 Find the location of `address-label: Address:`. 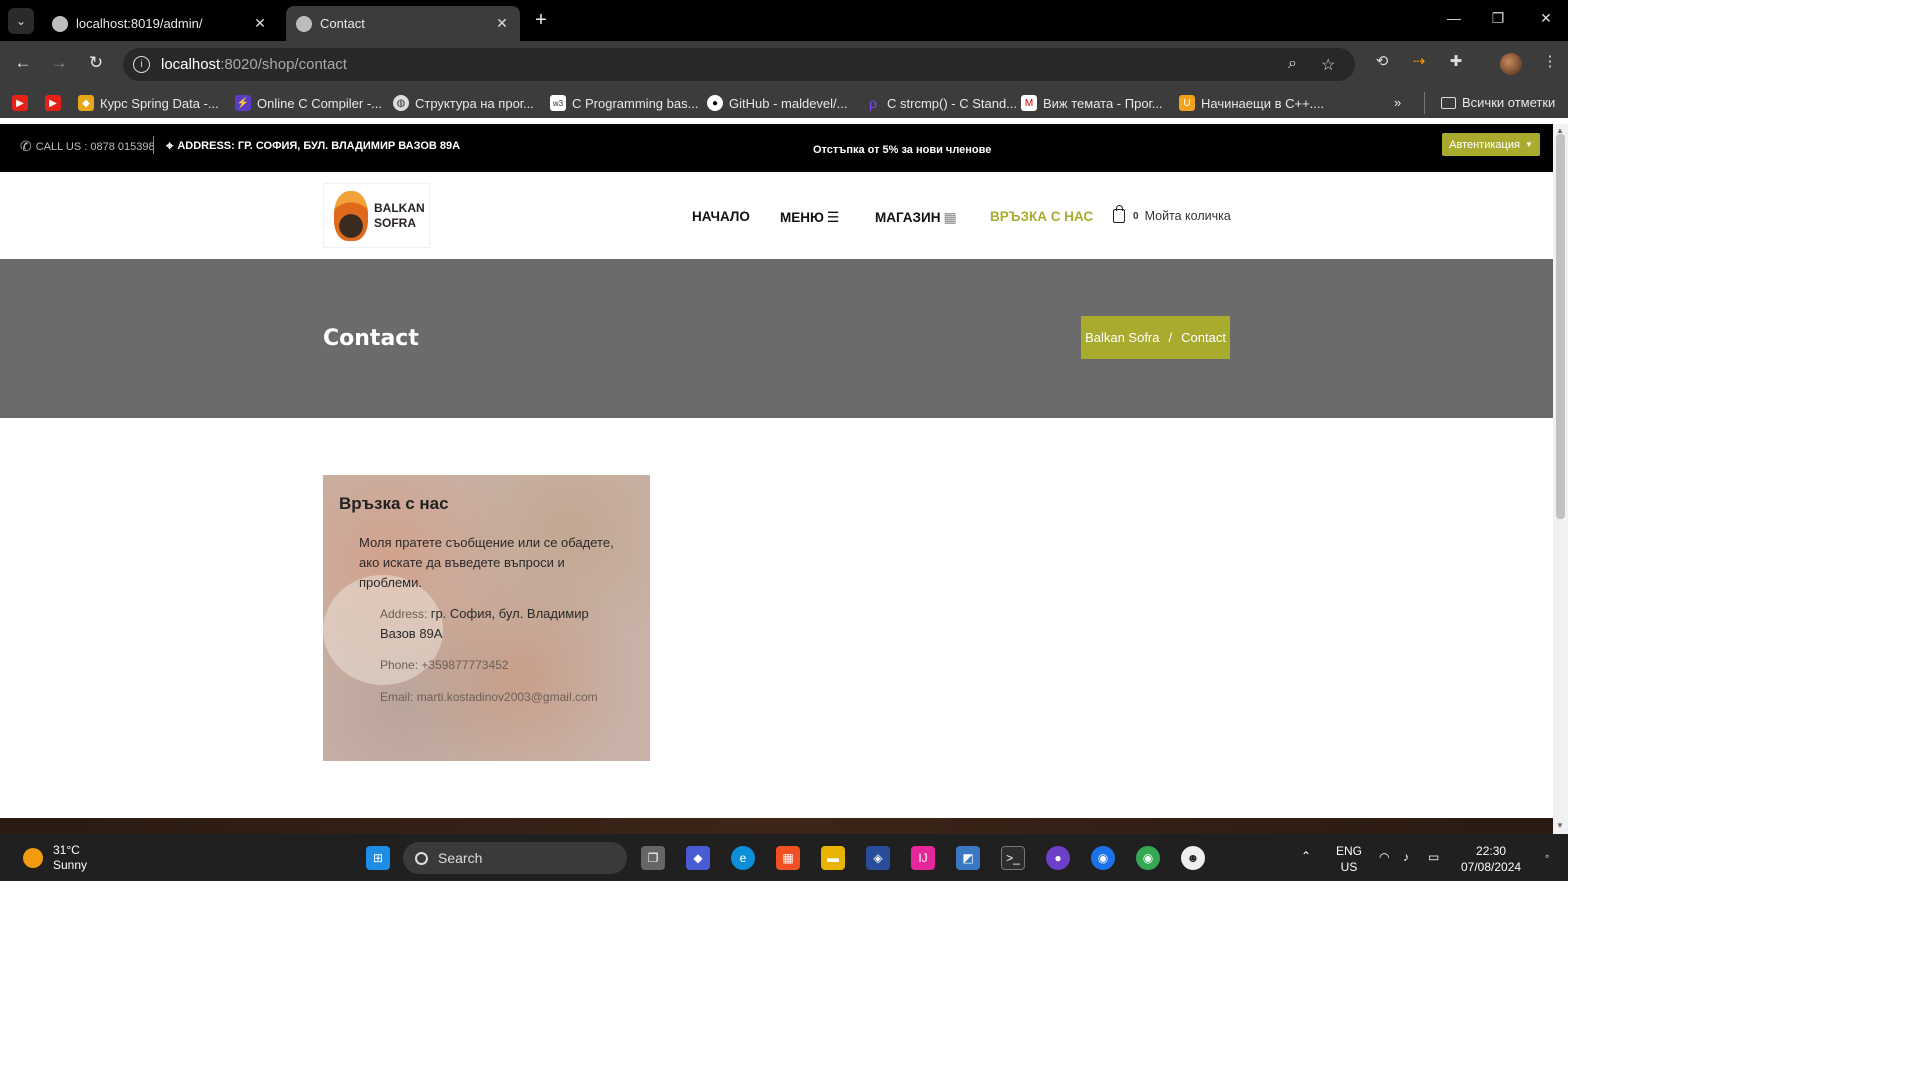

address-label: Address: is located at coordinates (404, 614).